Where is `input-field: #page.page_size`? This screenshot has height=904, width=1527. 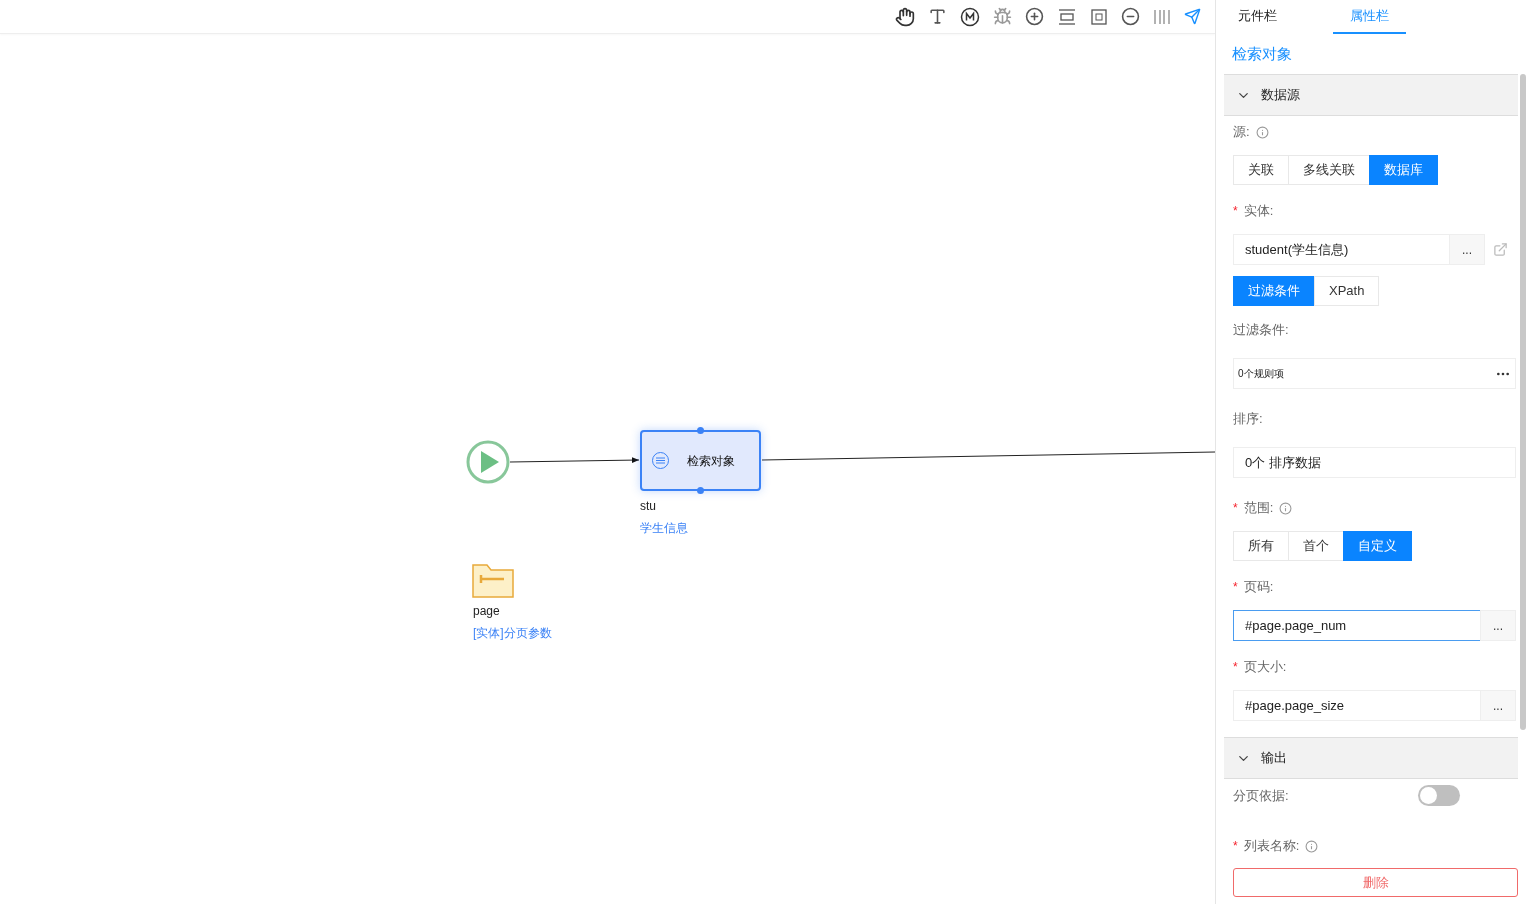
input-field: #page.page_size is located at coordinates (1357, 705).